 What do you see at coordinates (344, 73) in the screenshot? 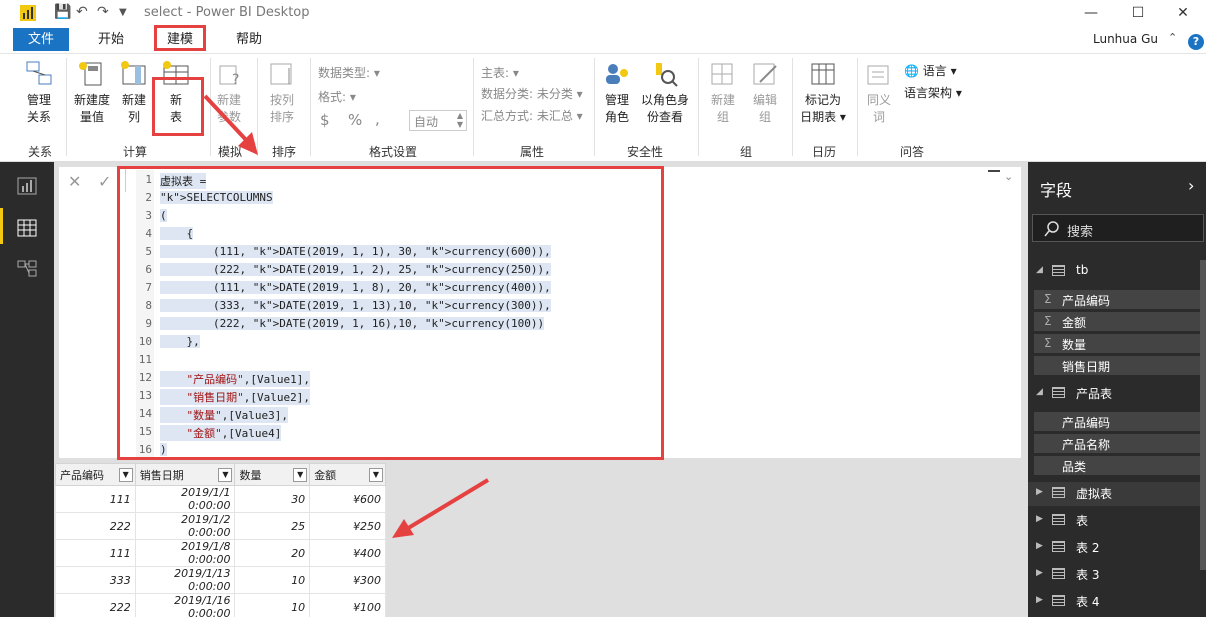
I see `data-type-label: 数据类型:` at bounding box center [344, 73].